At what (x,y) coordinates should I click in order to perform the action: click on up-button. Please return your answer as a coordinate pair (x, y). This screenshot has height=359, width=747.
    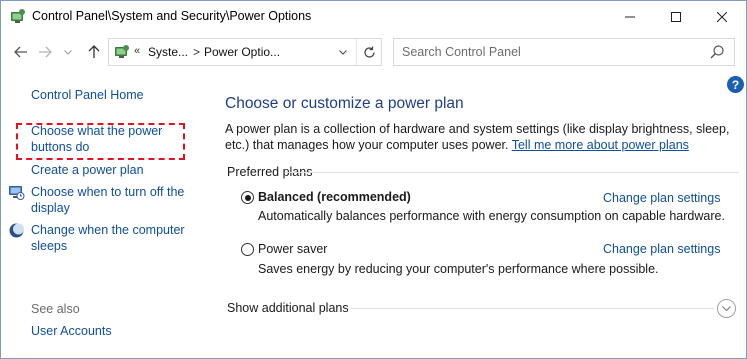
    Looking at the image, I should click on (94, 52).